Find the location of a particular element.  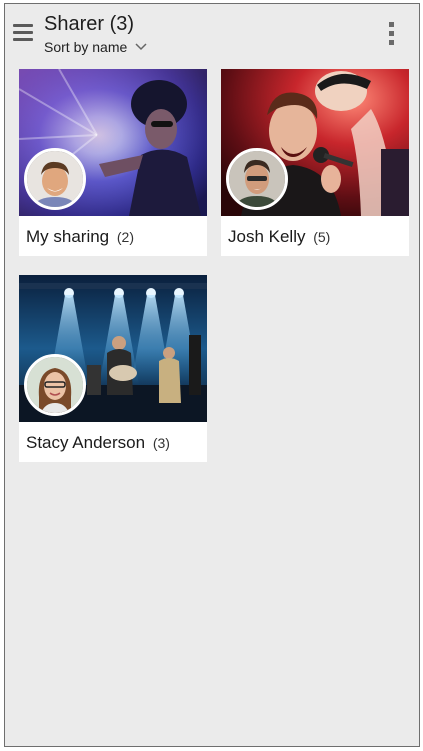

sort-dropdown: Sort by name is located at coordinates (95, 47).